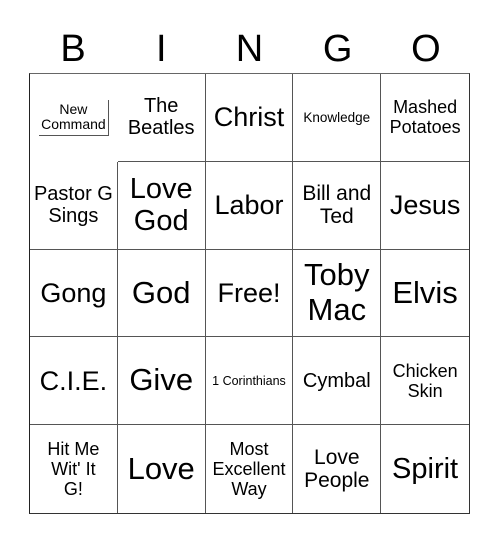 The height and width of the screenshot is (544, 500). Describe the element at coordinates (425, 118) in the screenshot. I see `bingo-cell: Mashed Potatoes` at that location.